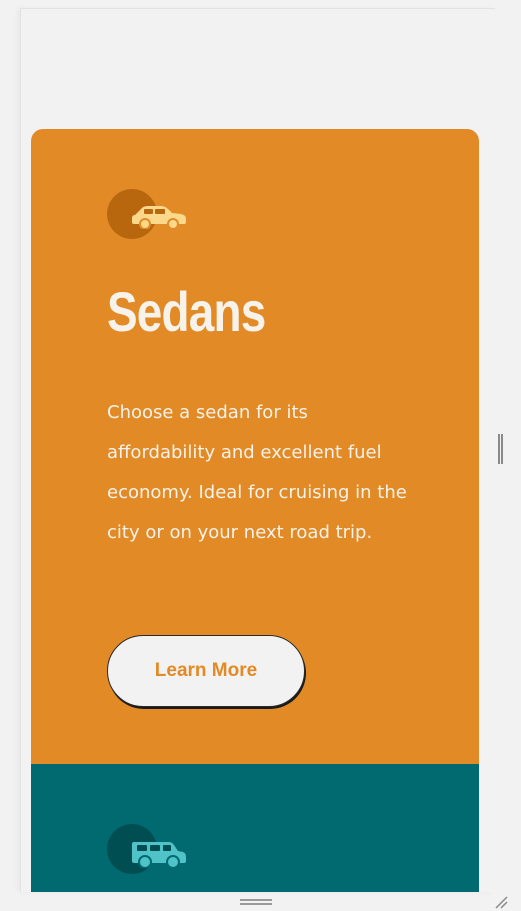 The image size is (521, 911). What do you see at coordinates (501, 902) in the screenshot?
I see `resize-grip-icon` at bounding box center [501, 902].